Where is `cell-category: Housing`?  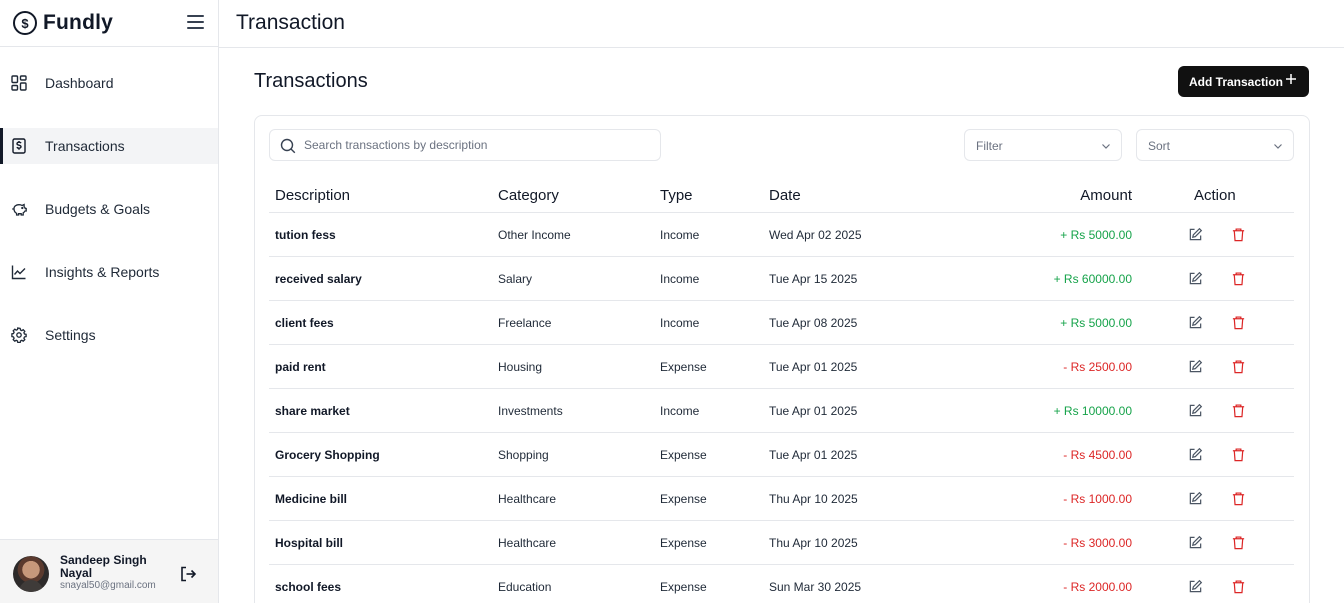
cell-category: Housing is located at coordinates (520, 367).